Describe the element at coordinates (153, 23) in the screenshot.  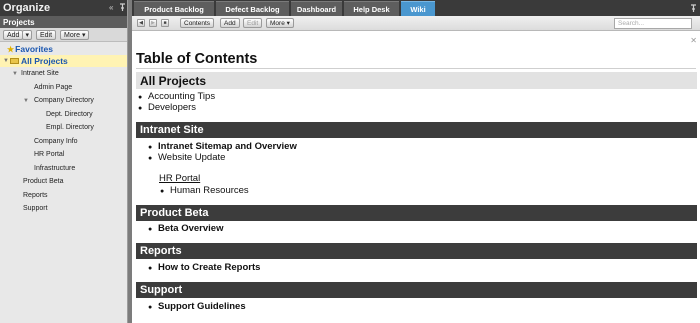
I see `forward-icon: ▶` at that location.